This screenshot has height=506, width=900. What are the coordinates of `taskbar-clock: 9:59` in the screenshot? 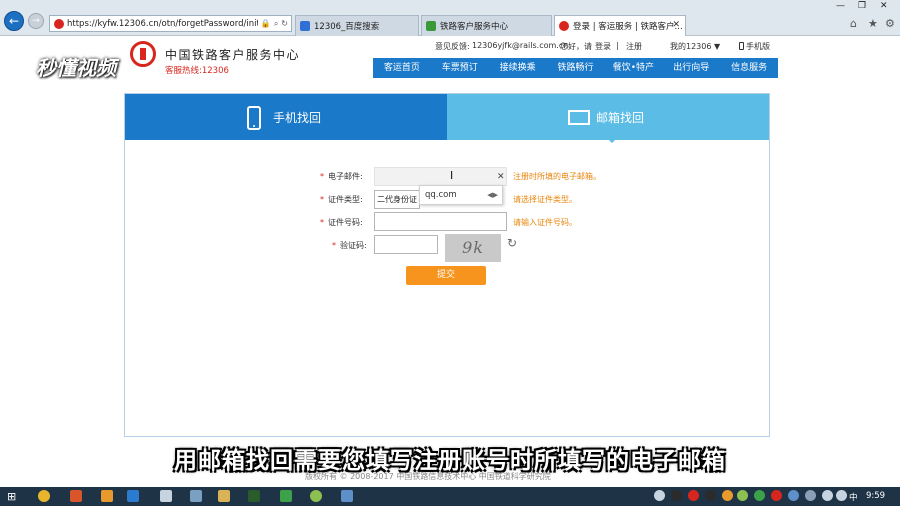 It's located at (875, 496).